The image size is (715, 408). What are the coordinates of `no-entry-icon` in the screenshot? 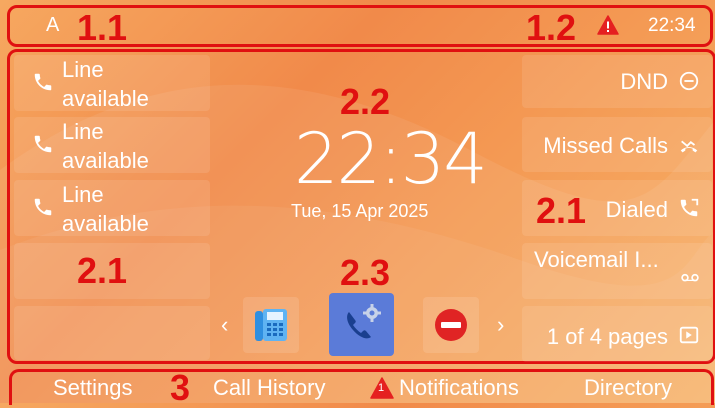 It's located at (451, 325).